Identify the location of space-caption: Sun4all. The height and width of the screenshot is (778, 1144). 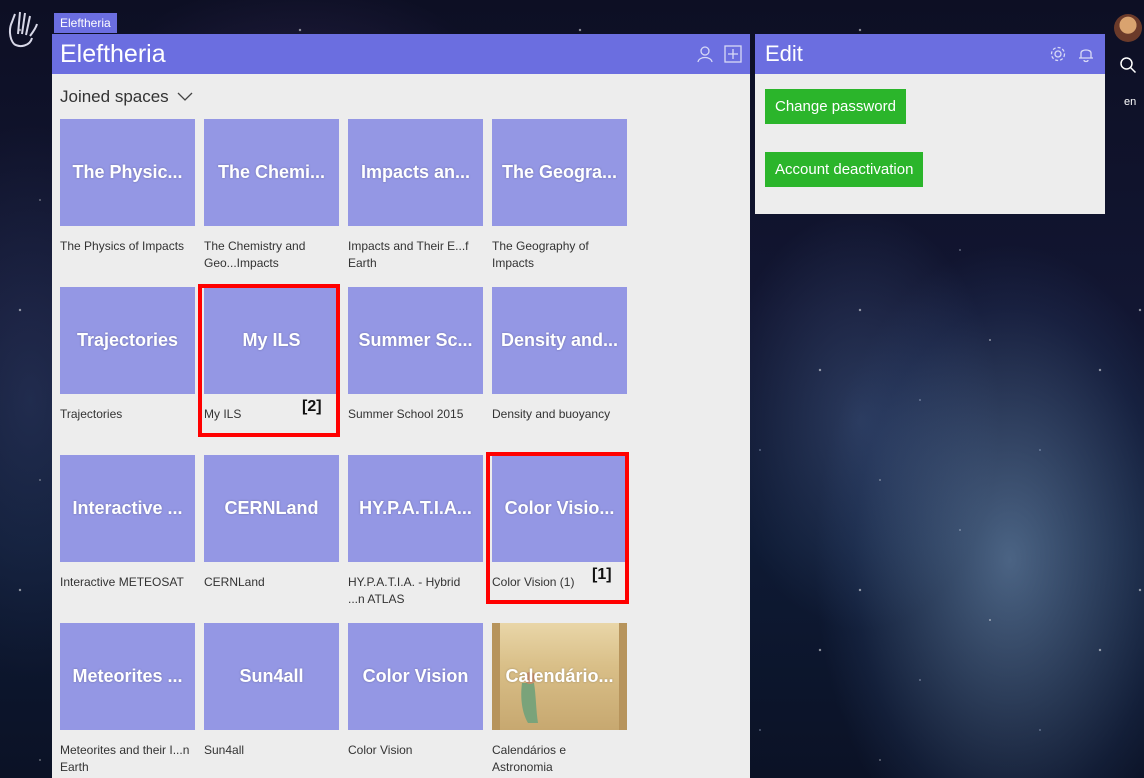
(271, 750).